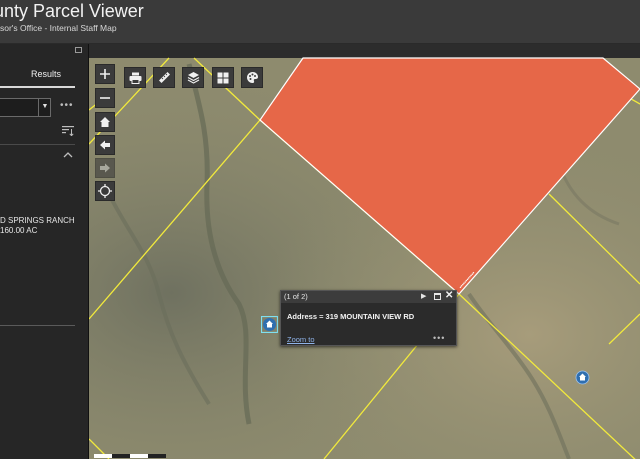 Image resolution: width=640 pixels, height=459 pixels. What do you see at coordinates (37, 74) in the screenshot?
I see `tab-results: Results` at bounding box center [37, 74].